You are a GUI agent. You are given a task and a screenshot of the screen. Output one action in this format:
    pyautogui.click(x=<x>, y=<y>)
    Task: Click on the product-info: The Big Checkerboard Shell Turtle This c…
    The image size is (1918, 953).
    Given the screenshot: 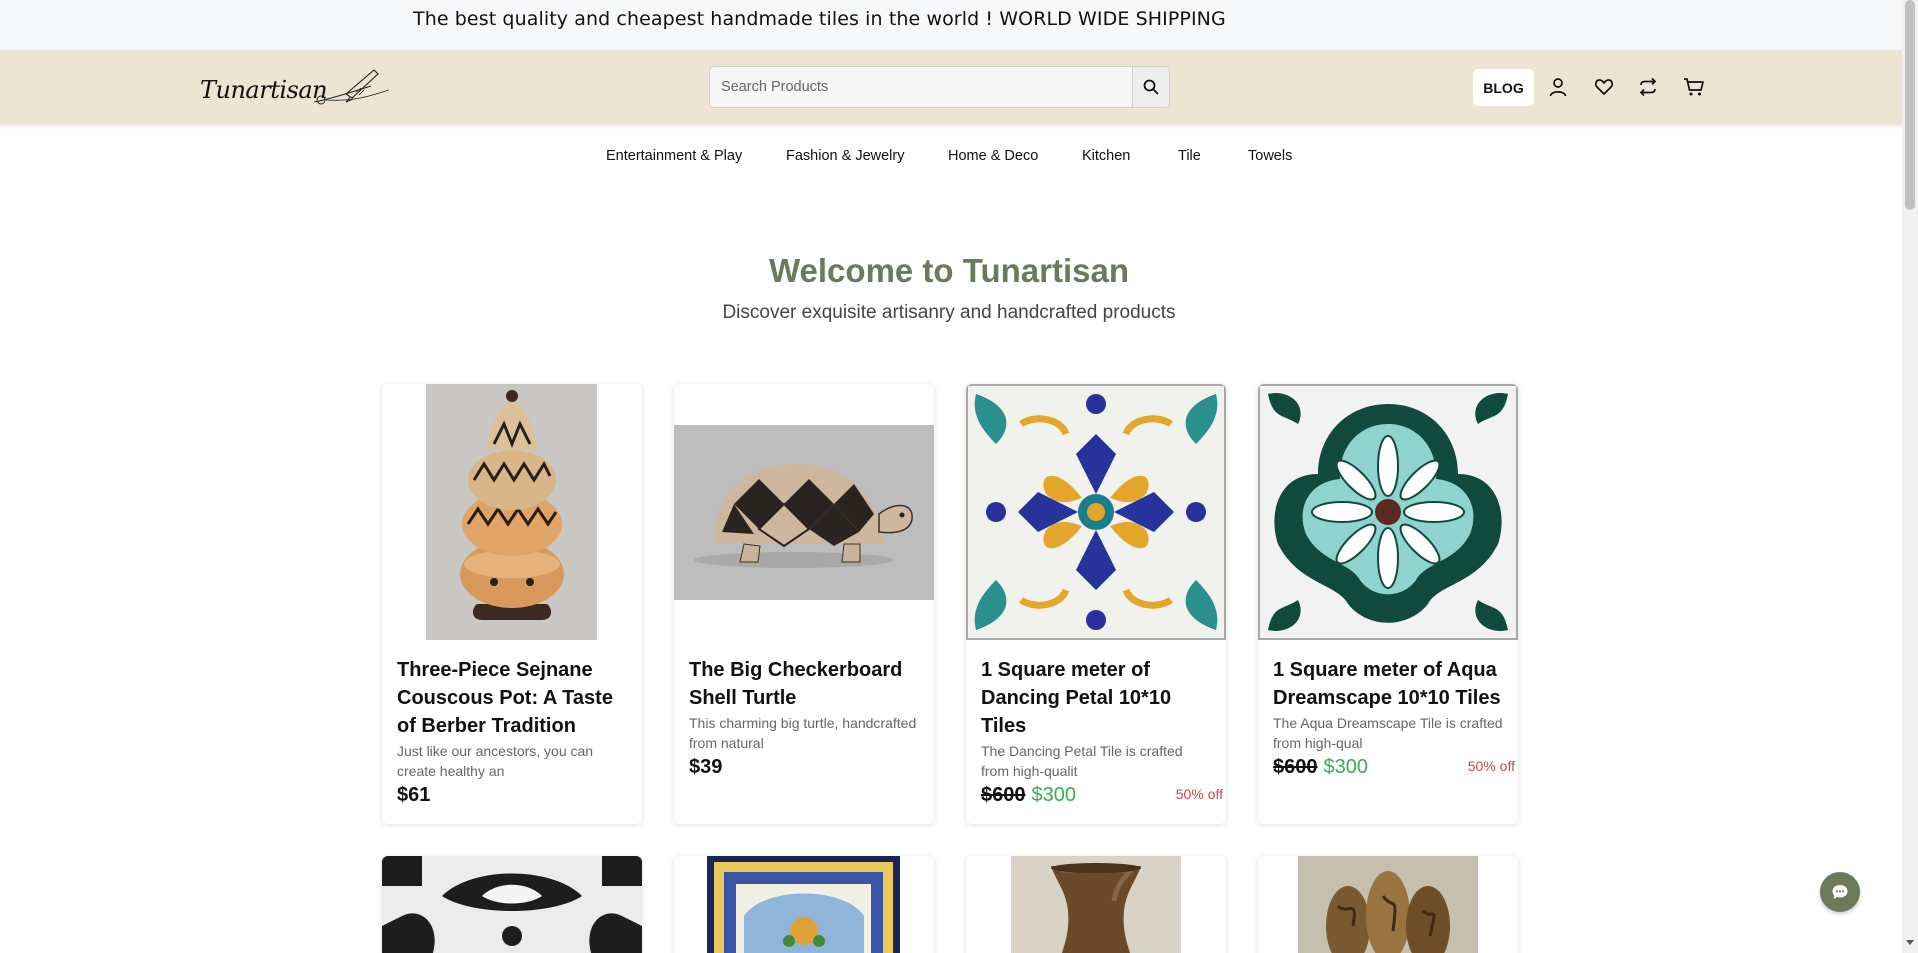 What is the action you would take?
    pyautogui.click(x=805, y=721)
    